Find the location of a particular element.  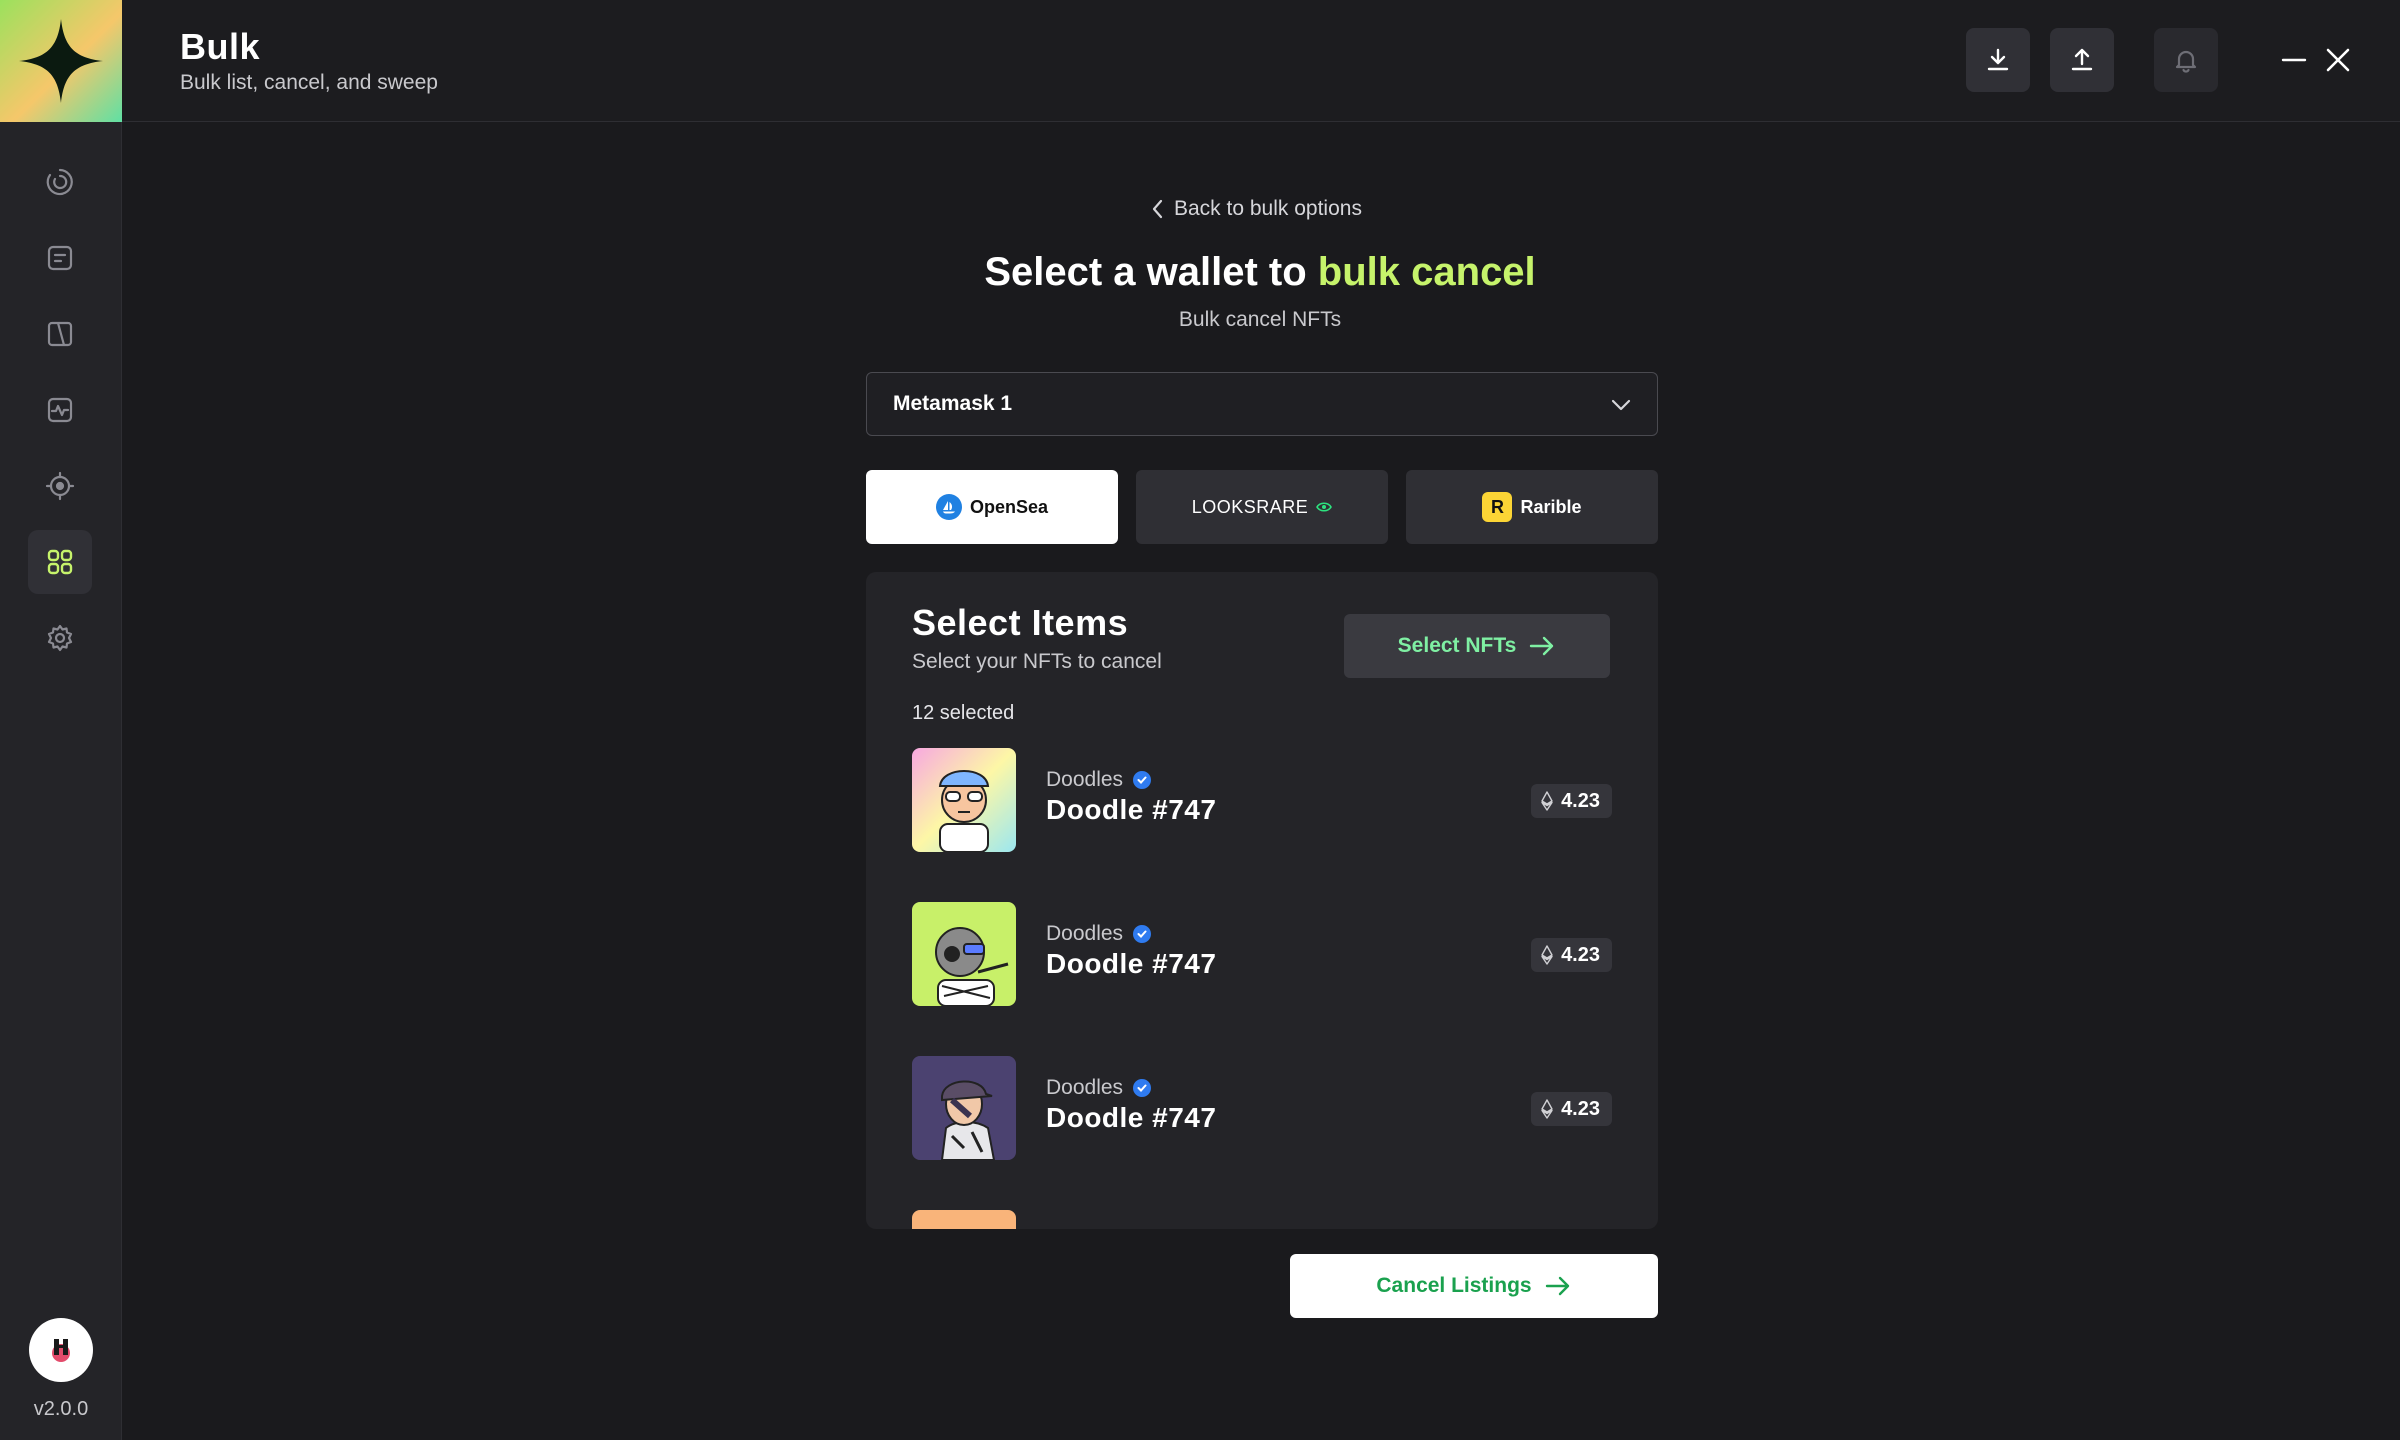

cancel-listings-button: Cancel Listings is located at coordinates (1474, 1286).